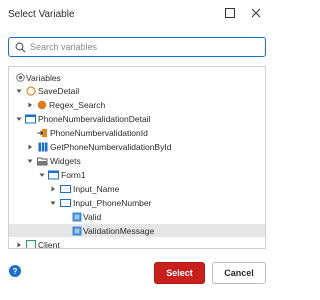 The width and height of the screenshot is (320, 300). What do you see at coordinates (42, 160) in the screenshot?
I see `folder-open-icon` at bounding box center [42, 160].